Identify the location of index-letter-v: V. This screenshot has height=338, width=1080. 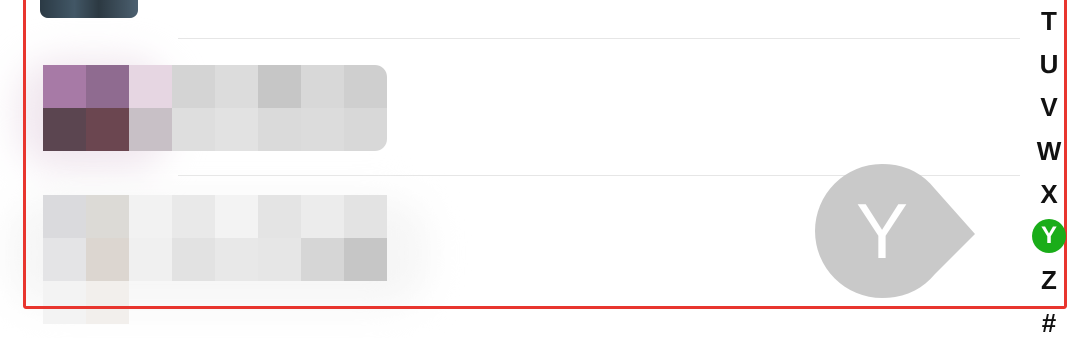
(1049, 107).